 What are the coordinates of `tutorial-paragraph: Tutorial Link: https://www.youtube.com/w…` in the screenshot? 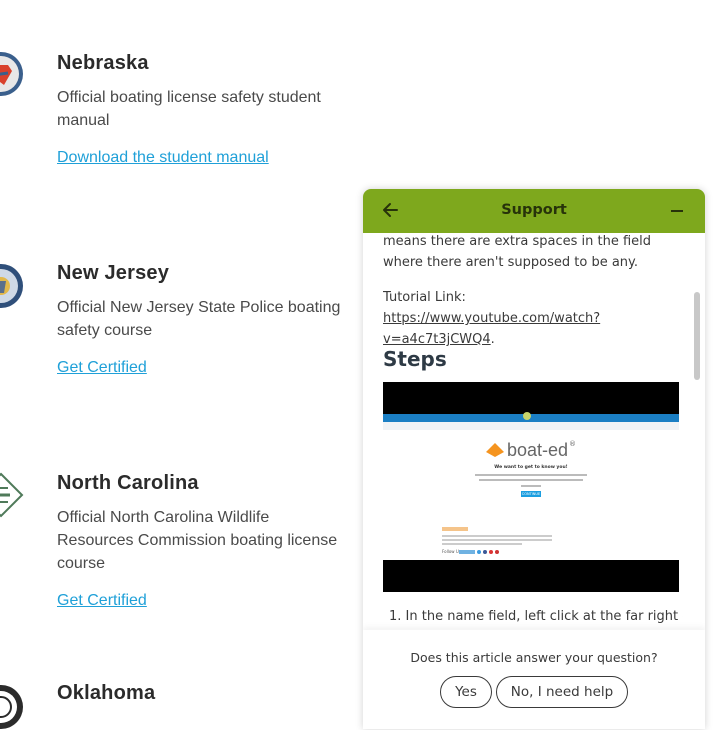 It's located at (492, 318).